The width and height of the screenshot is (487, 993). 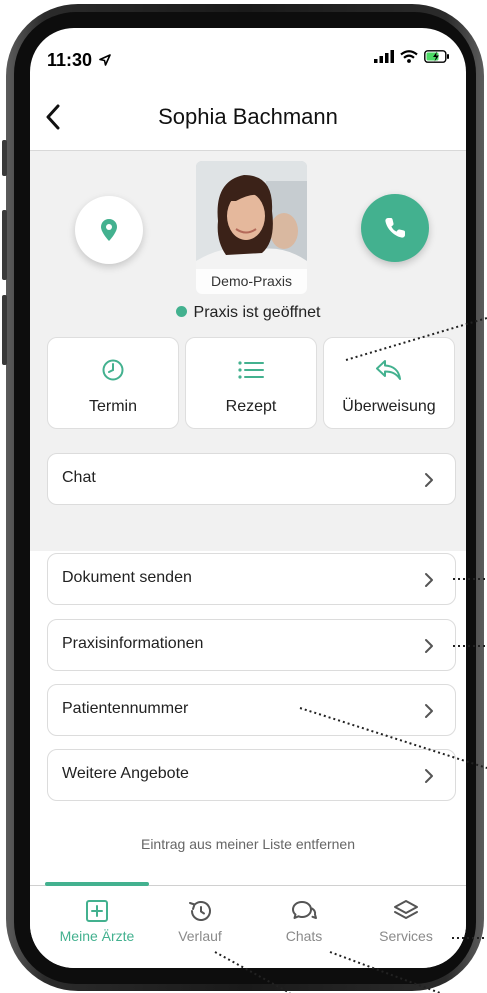 What do you see at coordinates (113, 383) in the screenshot?
I see `action-termin: Termin` at bounding box center [113, 383].